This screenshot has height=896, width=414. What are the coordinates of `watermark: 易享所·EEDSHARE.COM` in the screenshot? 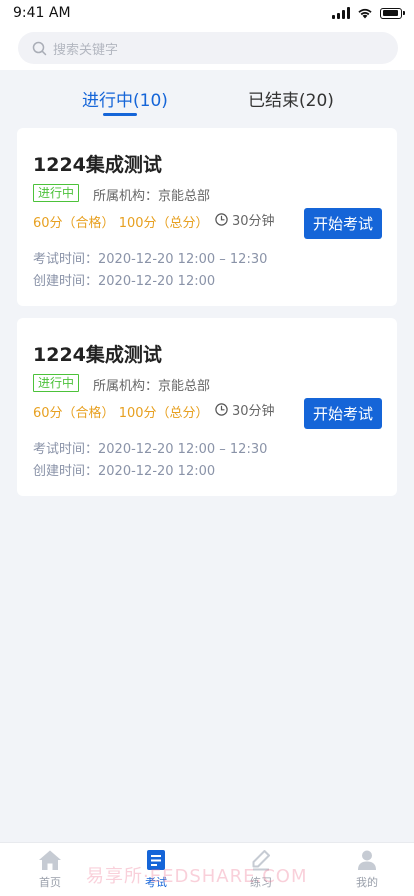 It's located at (197, 876).